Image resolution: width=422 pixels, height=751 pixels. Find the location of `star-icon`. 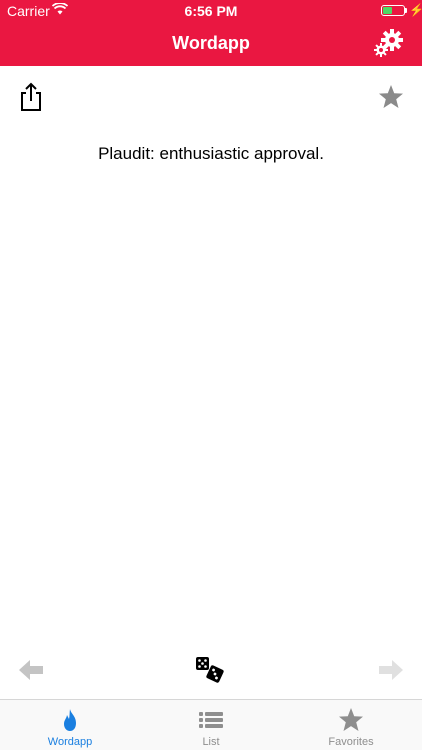

star-icon is located at coordinates (351, 719).